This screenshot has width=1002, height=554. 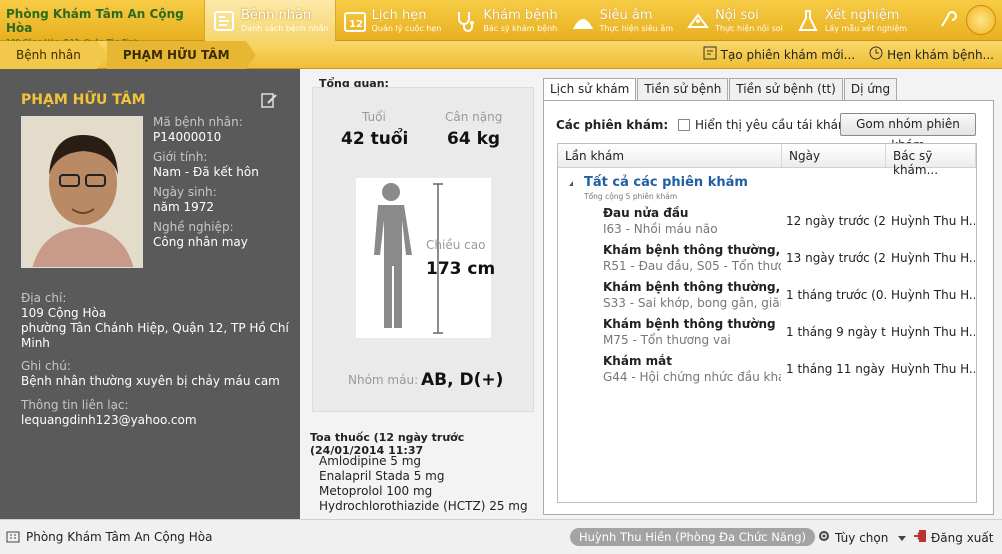 I want to click on dob-field: Ngày sinh: năm 1972, so click(x=185, y=199).